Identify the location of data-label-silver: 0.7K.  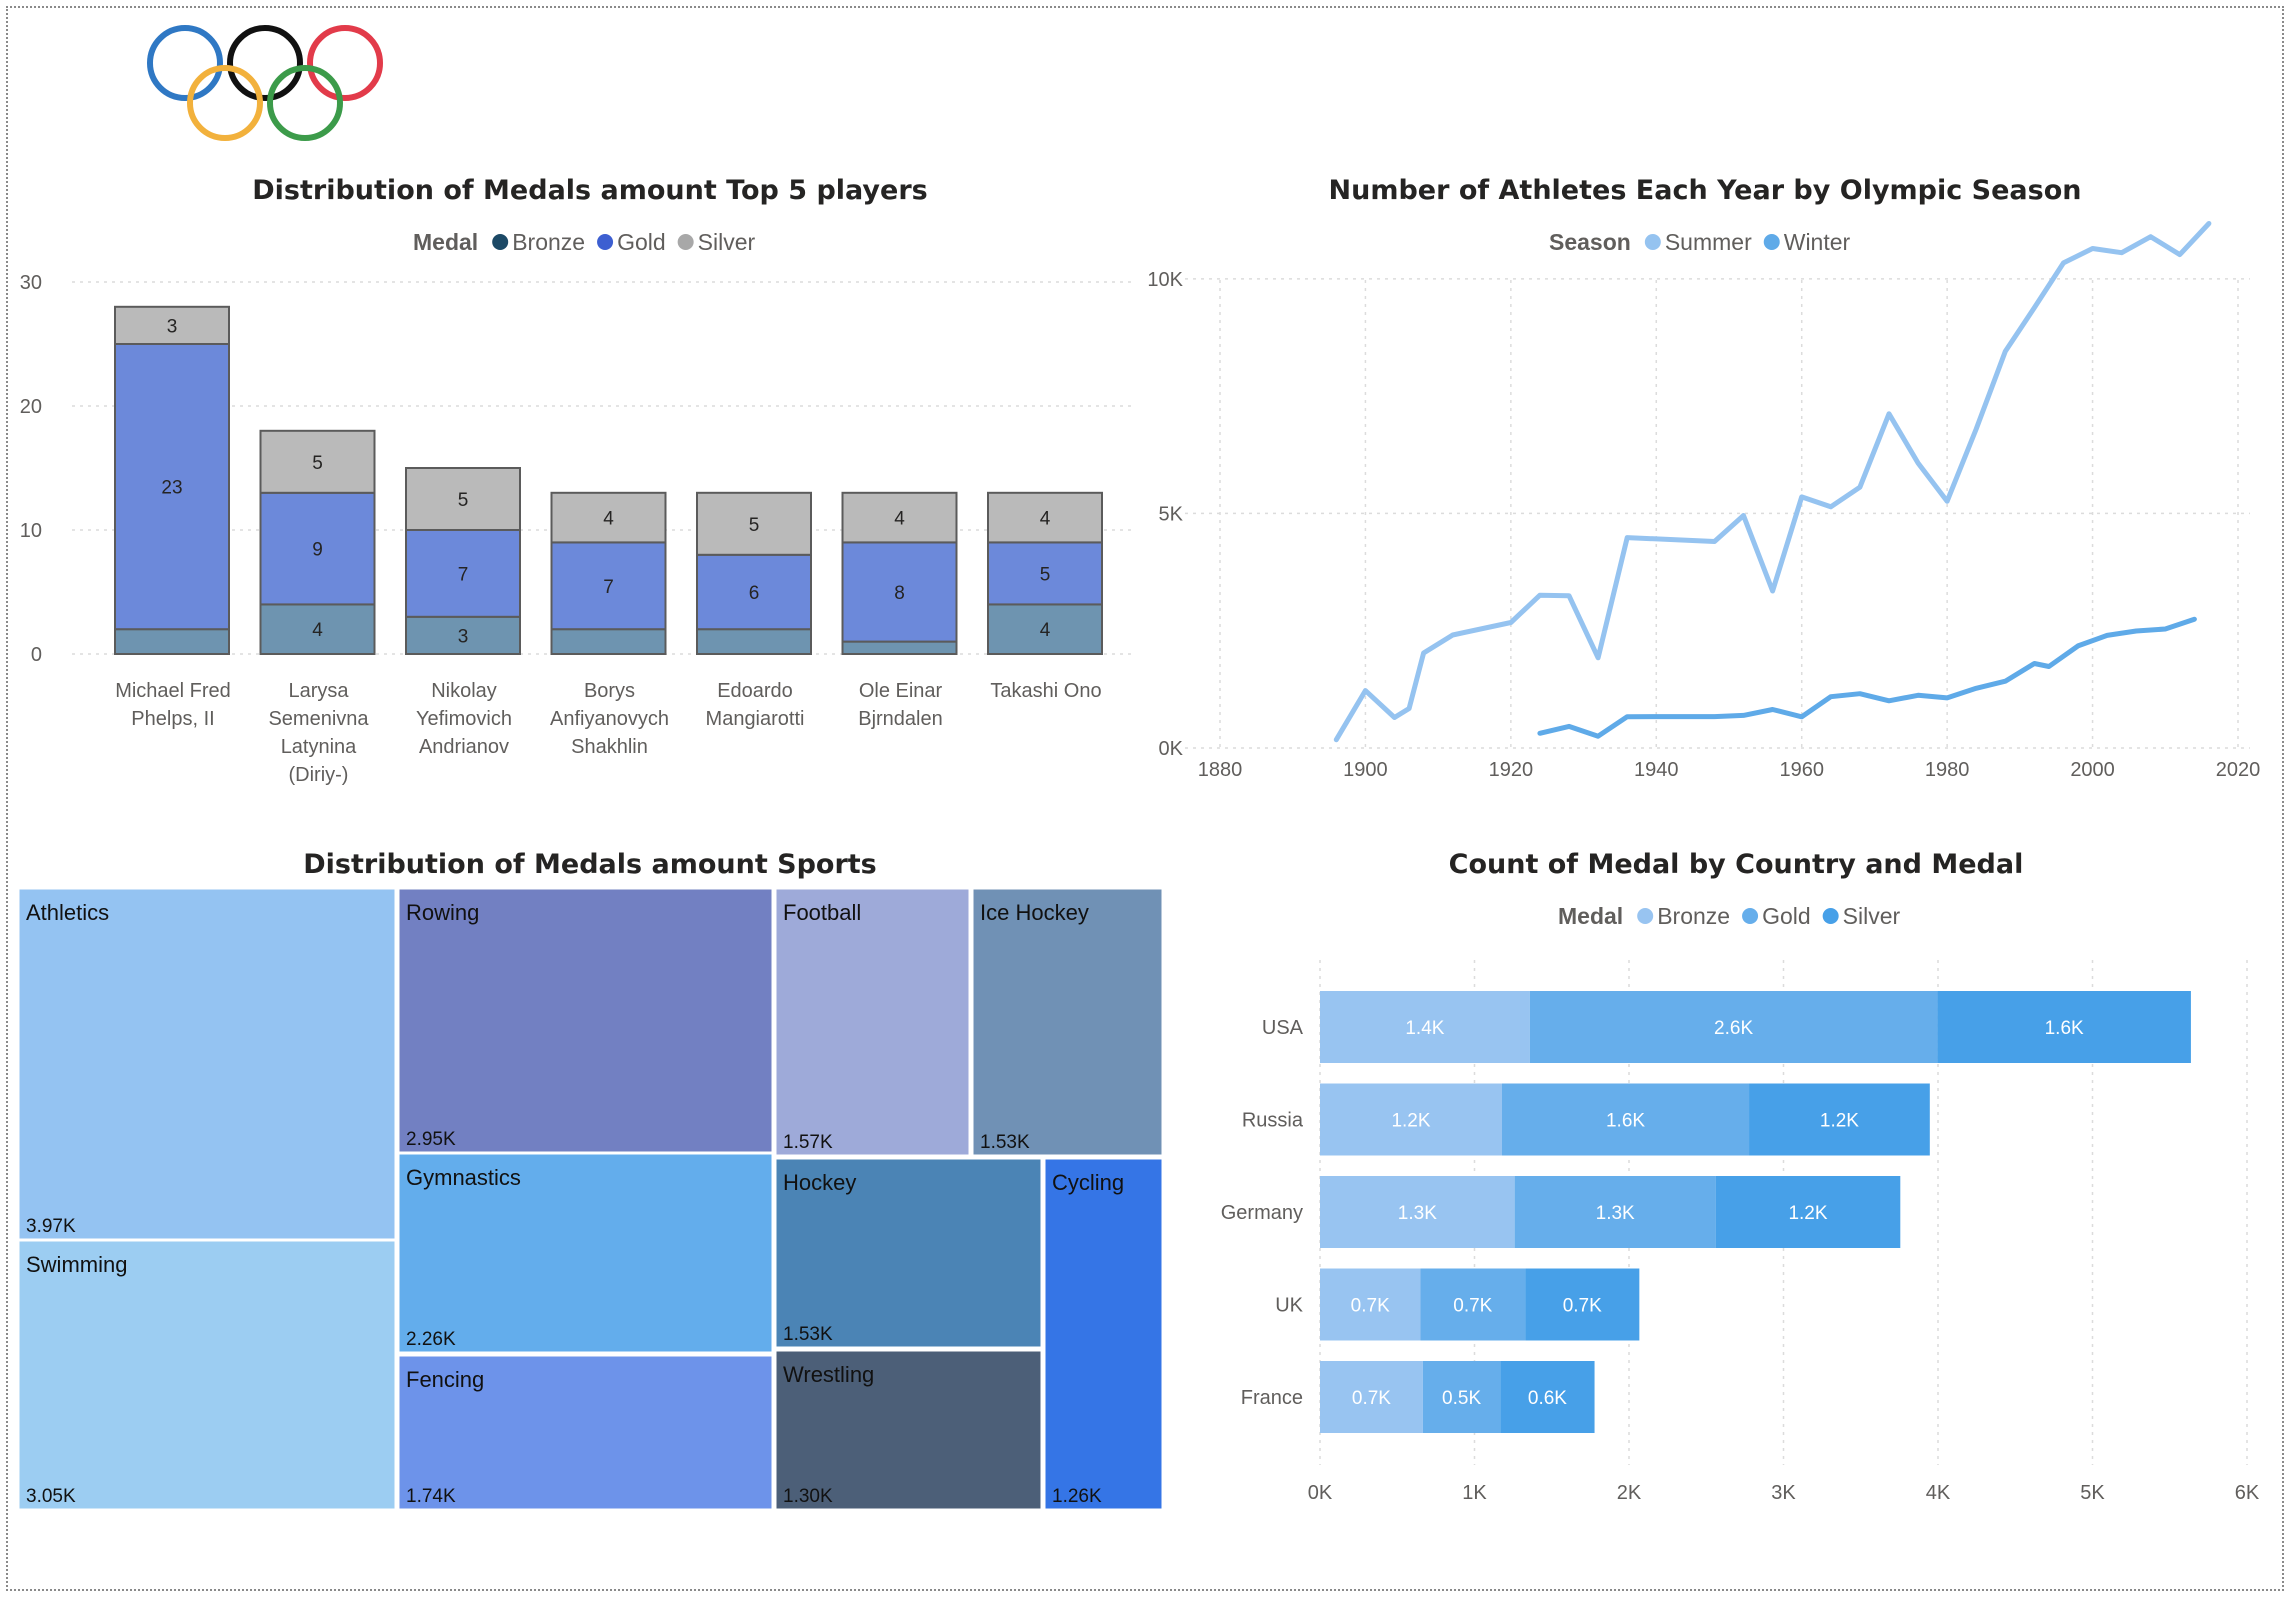
(1582, 1306).